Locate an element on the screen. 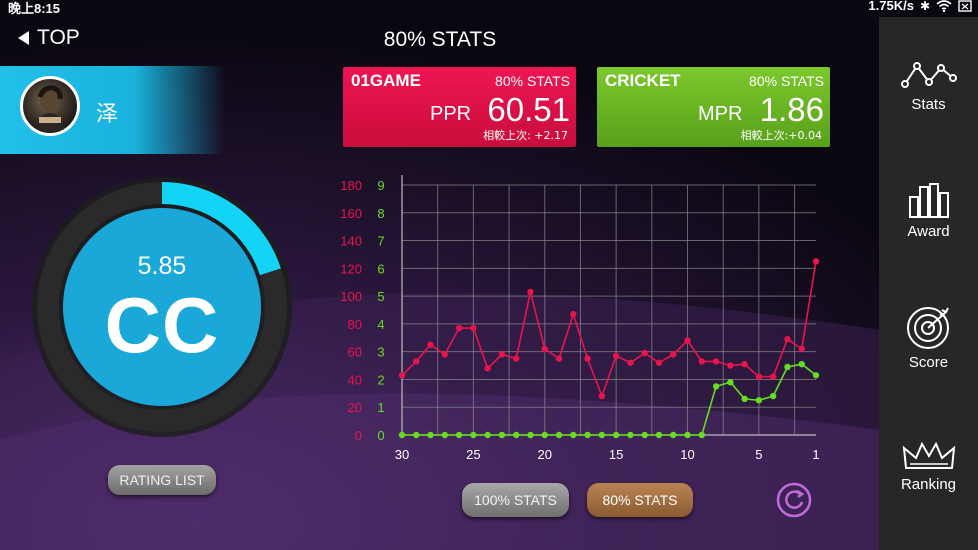 The width and height of the screenshot is (978, 550). y-tick-left: 100 is located at coordinates (351, 296).